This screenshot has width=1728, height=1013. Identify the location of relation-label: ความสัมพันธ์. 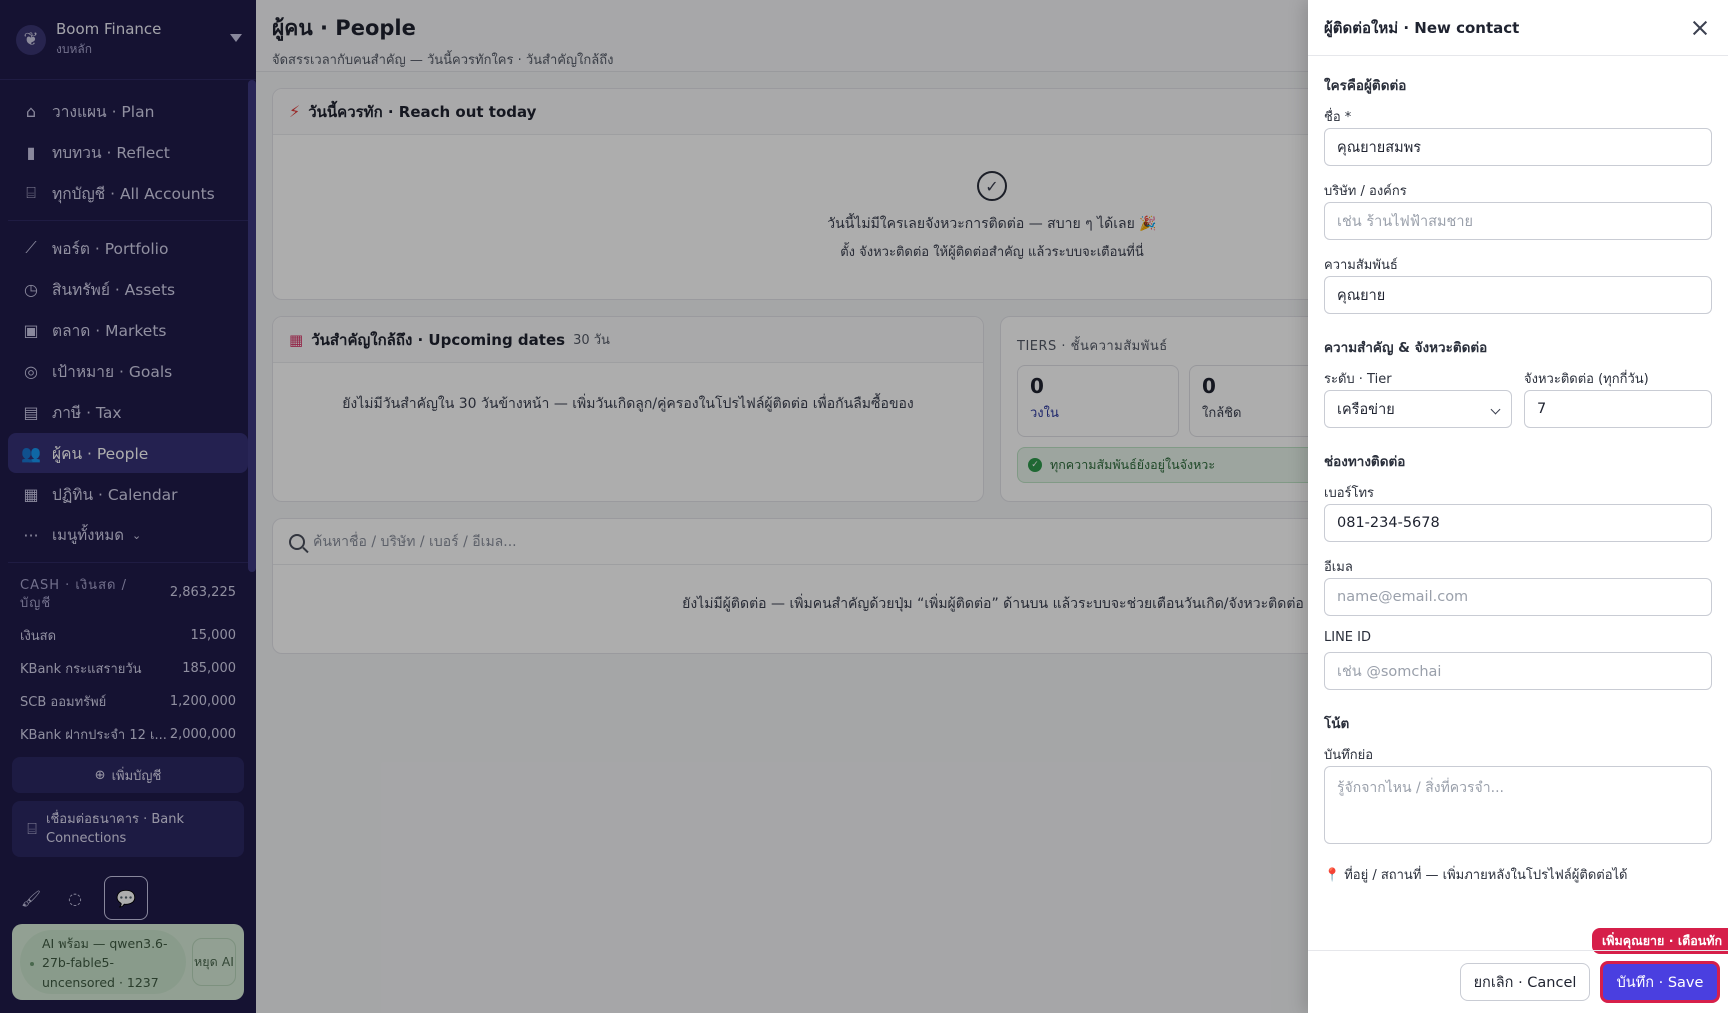
(1361, 265).